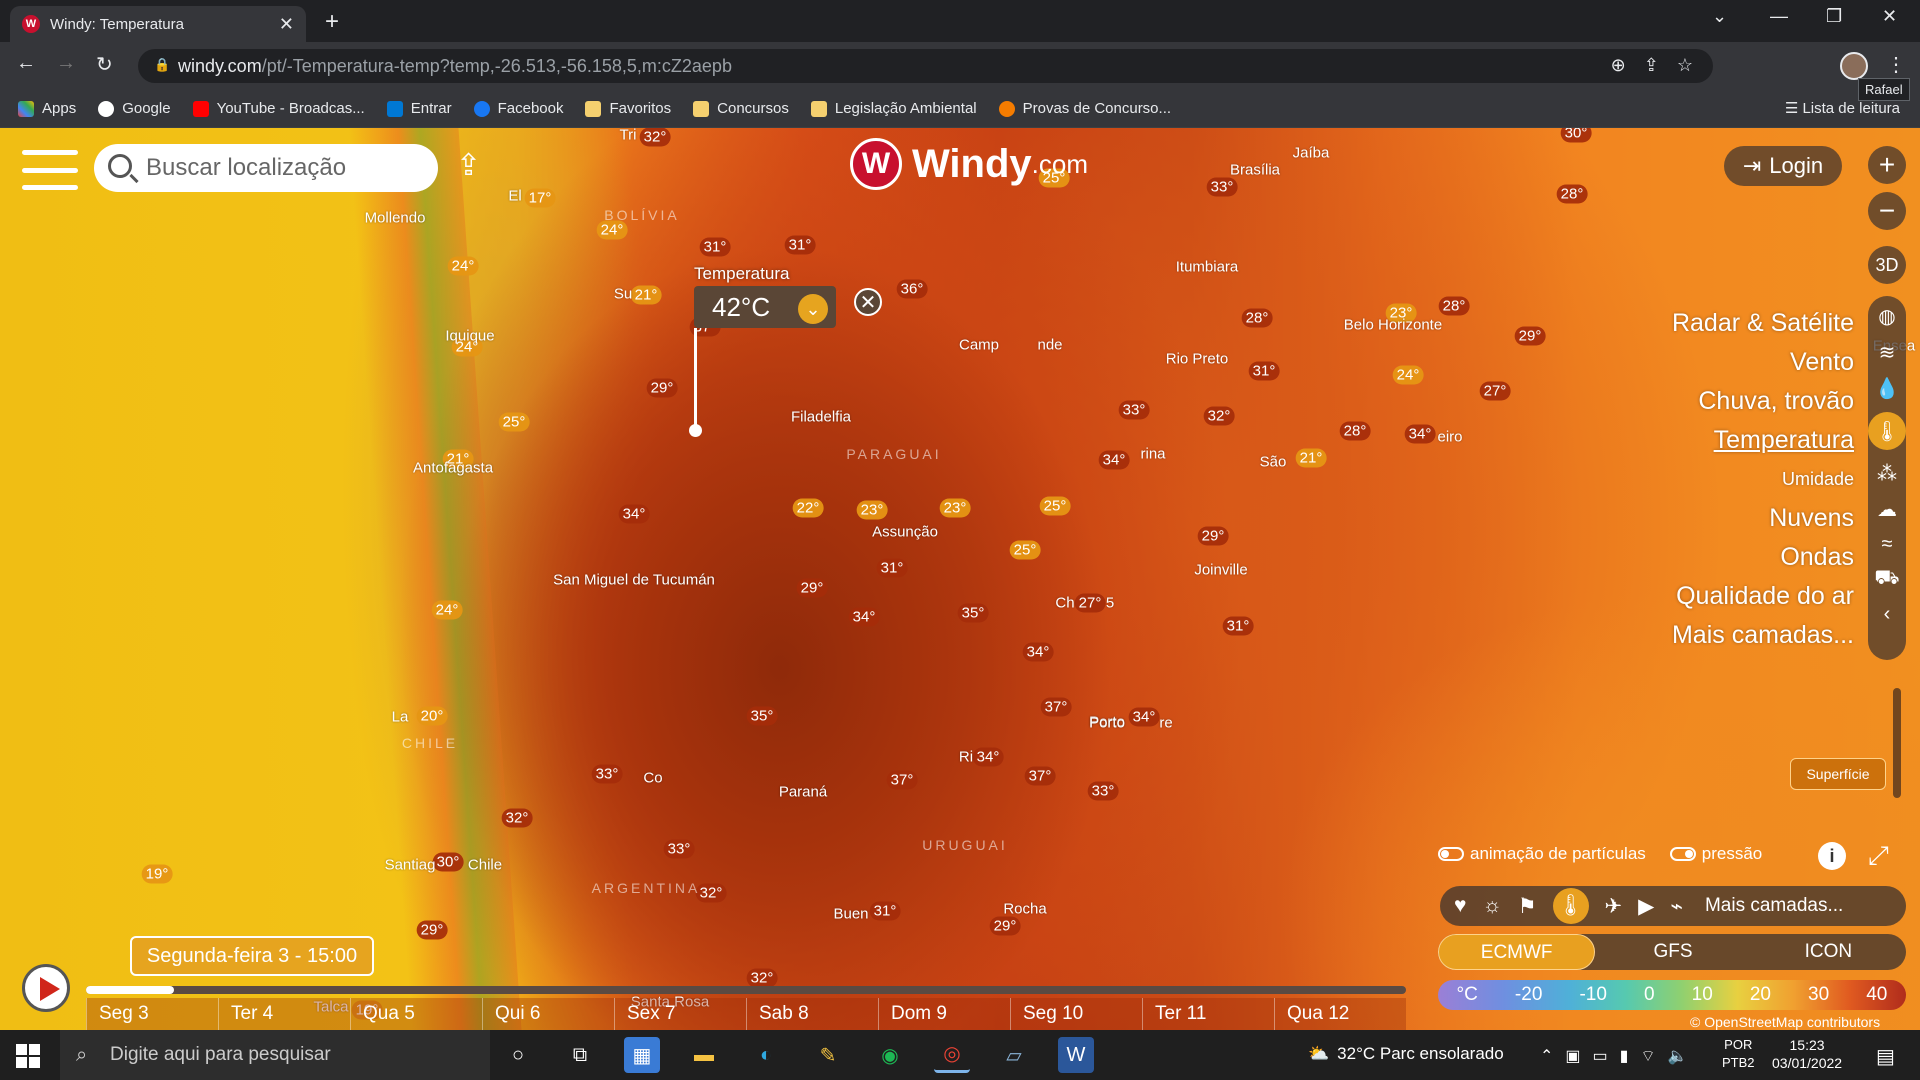 This screenshot has height=1080, width=1920. Describe the element at coordinates (46, 988) in the screenshot. I see `play-button` at that location.